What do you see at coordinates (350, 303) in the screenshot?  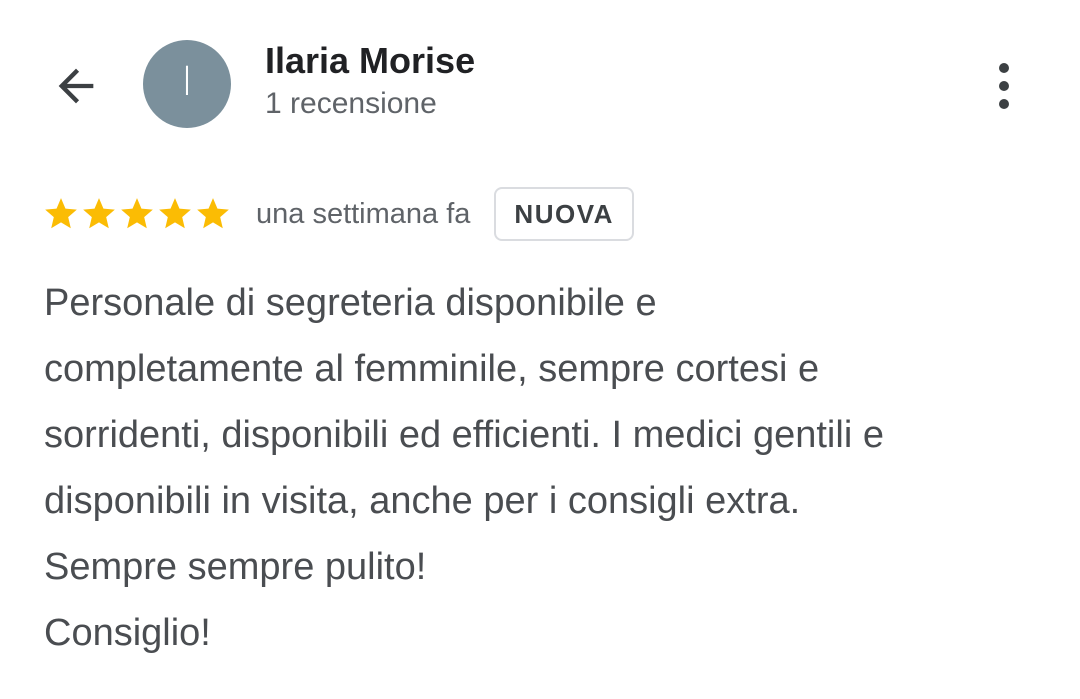 I see `review-text-line: Personale di segreteria disponibile e` at bounding box center [350, 303].